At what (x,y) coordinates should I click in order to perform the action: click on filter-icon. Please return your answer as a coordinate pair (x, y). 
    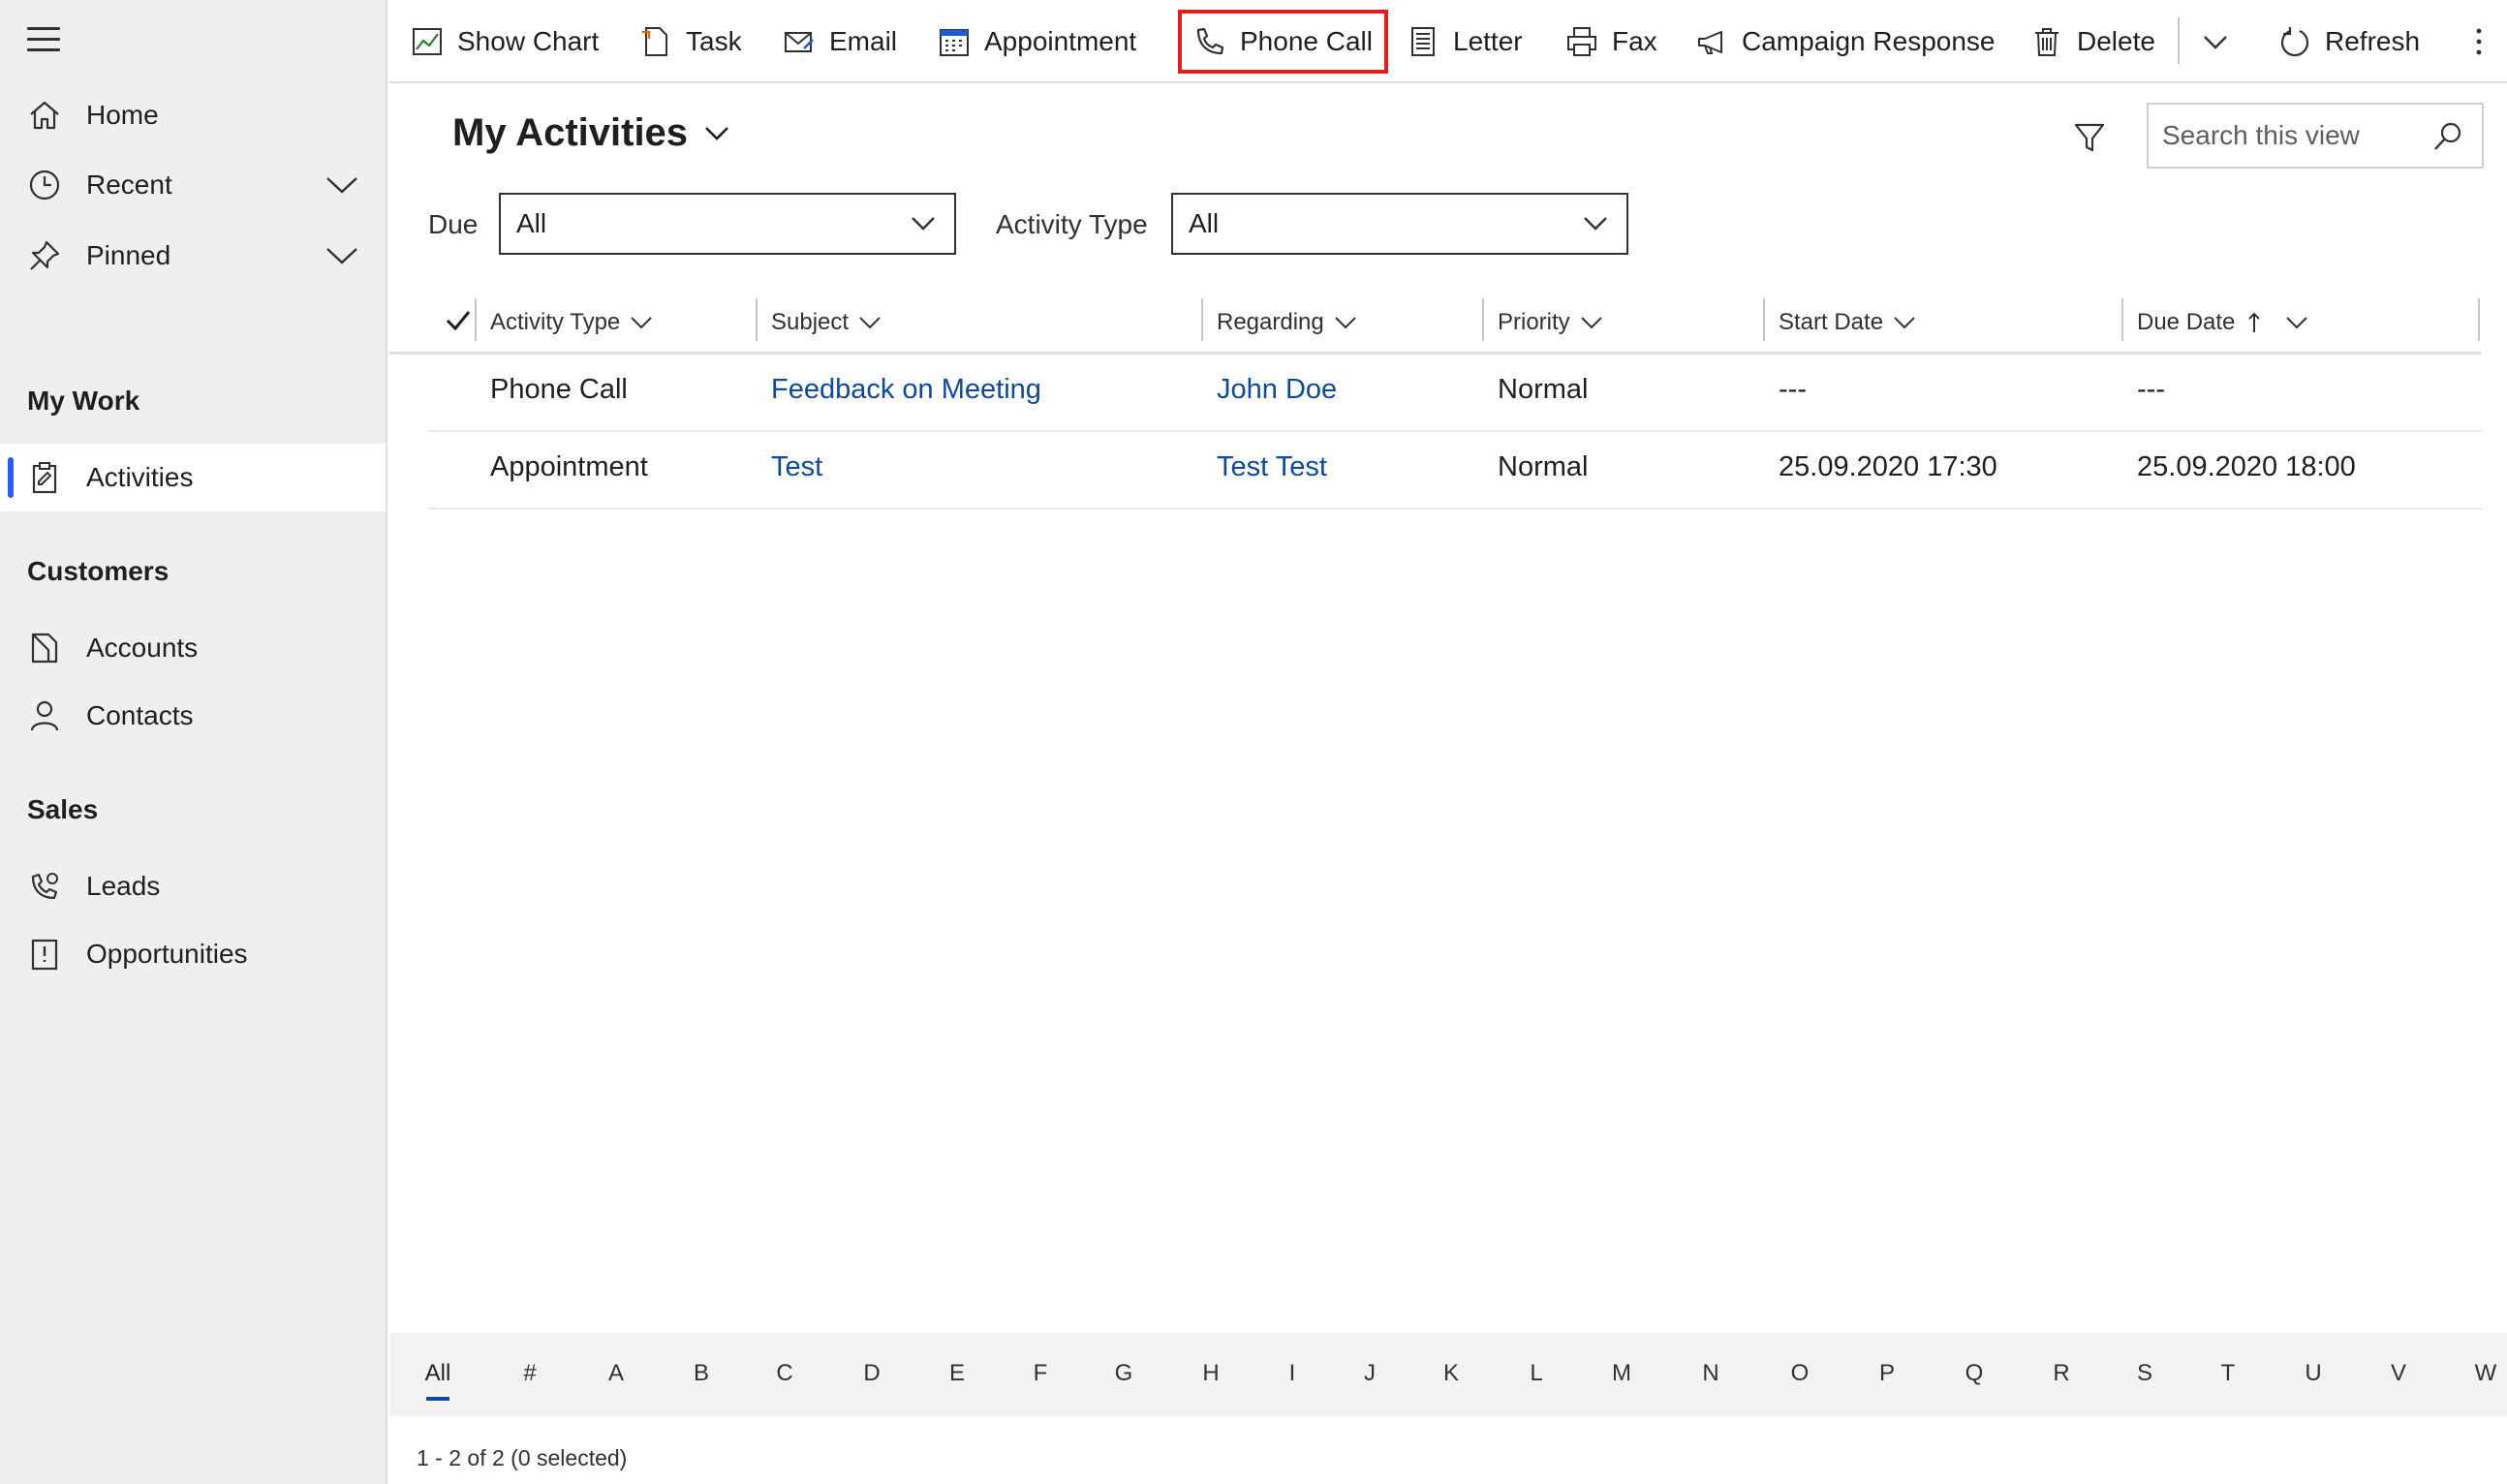
    Looking at the image, I should click on (2089, 137).